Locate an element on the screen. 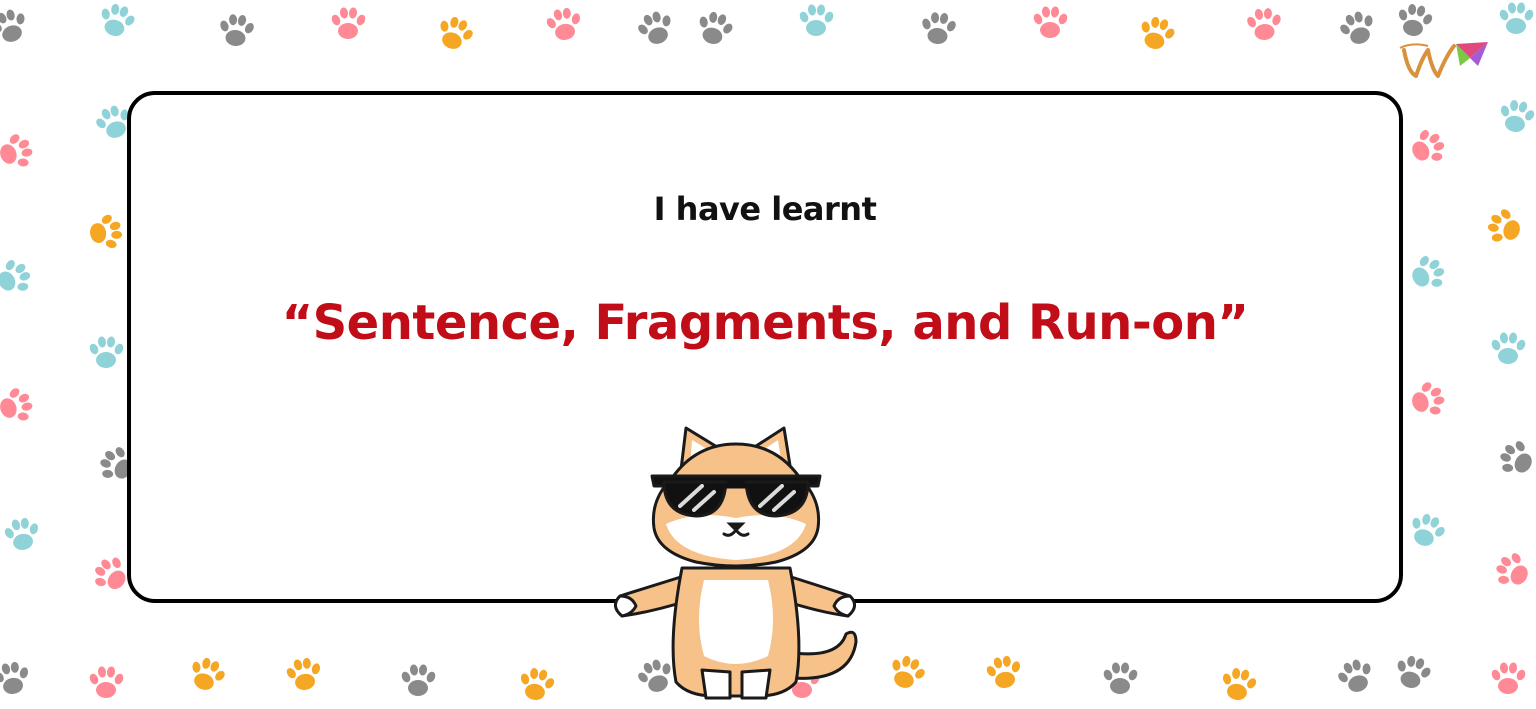  lesson-title: “Sentence, Fragments, and Run-on” is located at coordinates (765, 323).